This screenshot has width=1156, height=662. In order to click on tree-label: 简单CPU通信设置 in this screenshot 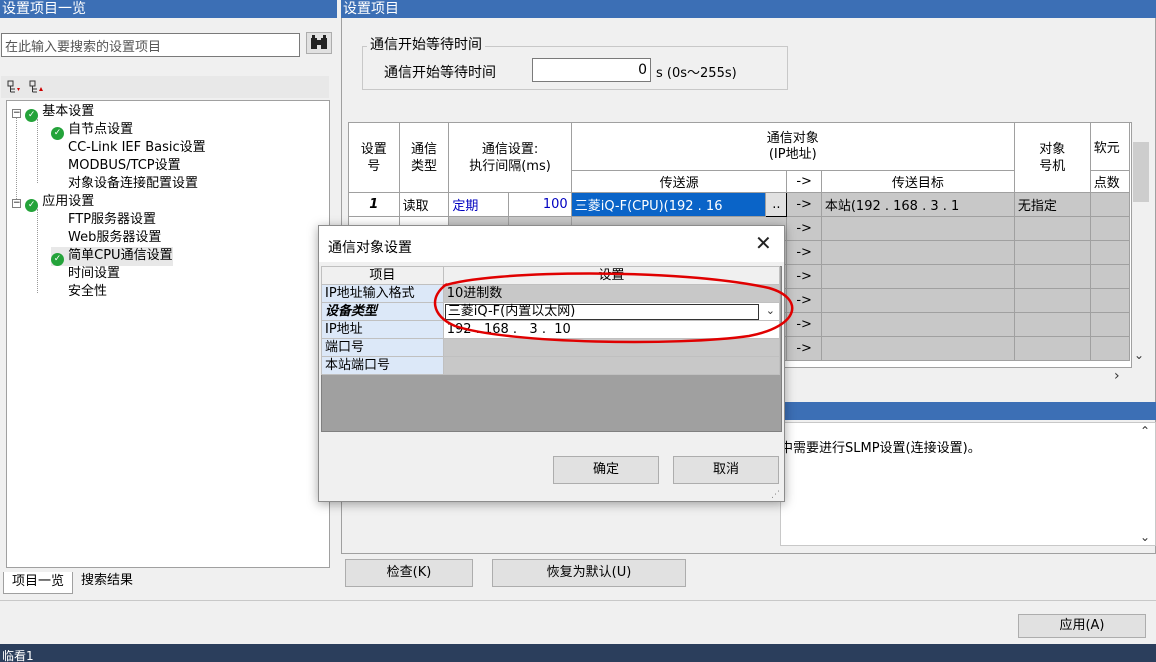, I will do `click(120, 255)`.